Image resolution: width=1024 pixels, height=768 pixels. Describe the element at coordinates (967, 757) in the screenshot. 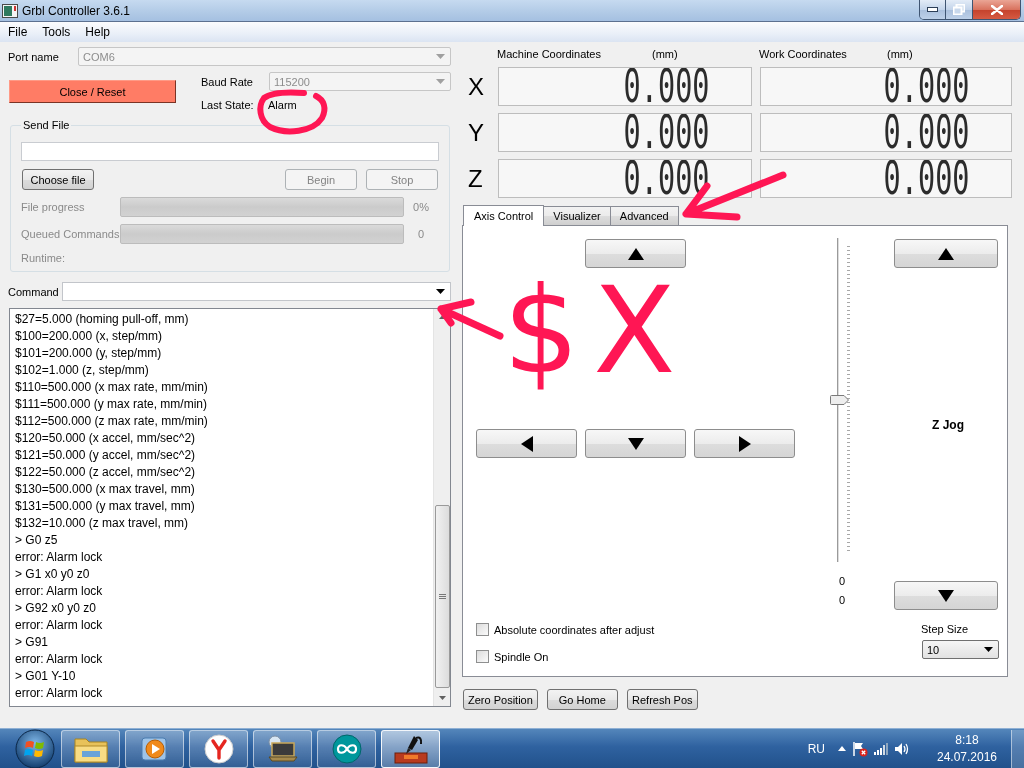

I see `clock-date: 24.07.2016` at that location.